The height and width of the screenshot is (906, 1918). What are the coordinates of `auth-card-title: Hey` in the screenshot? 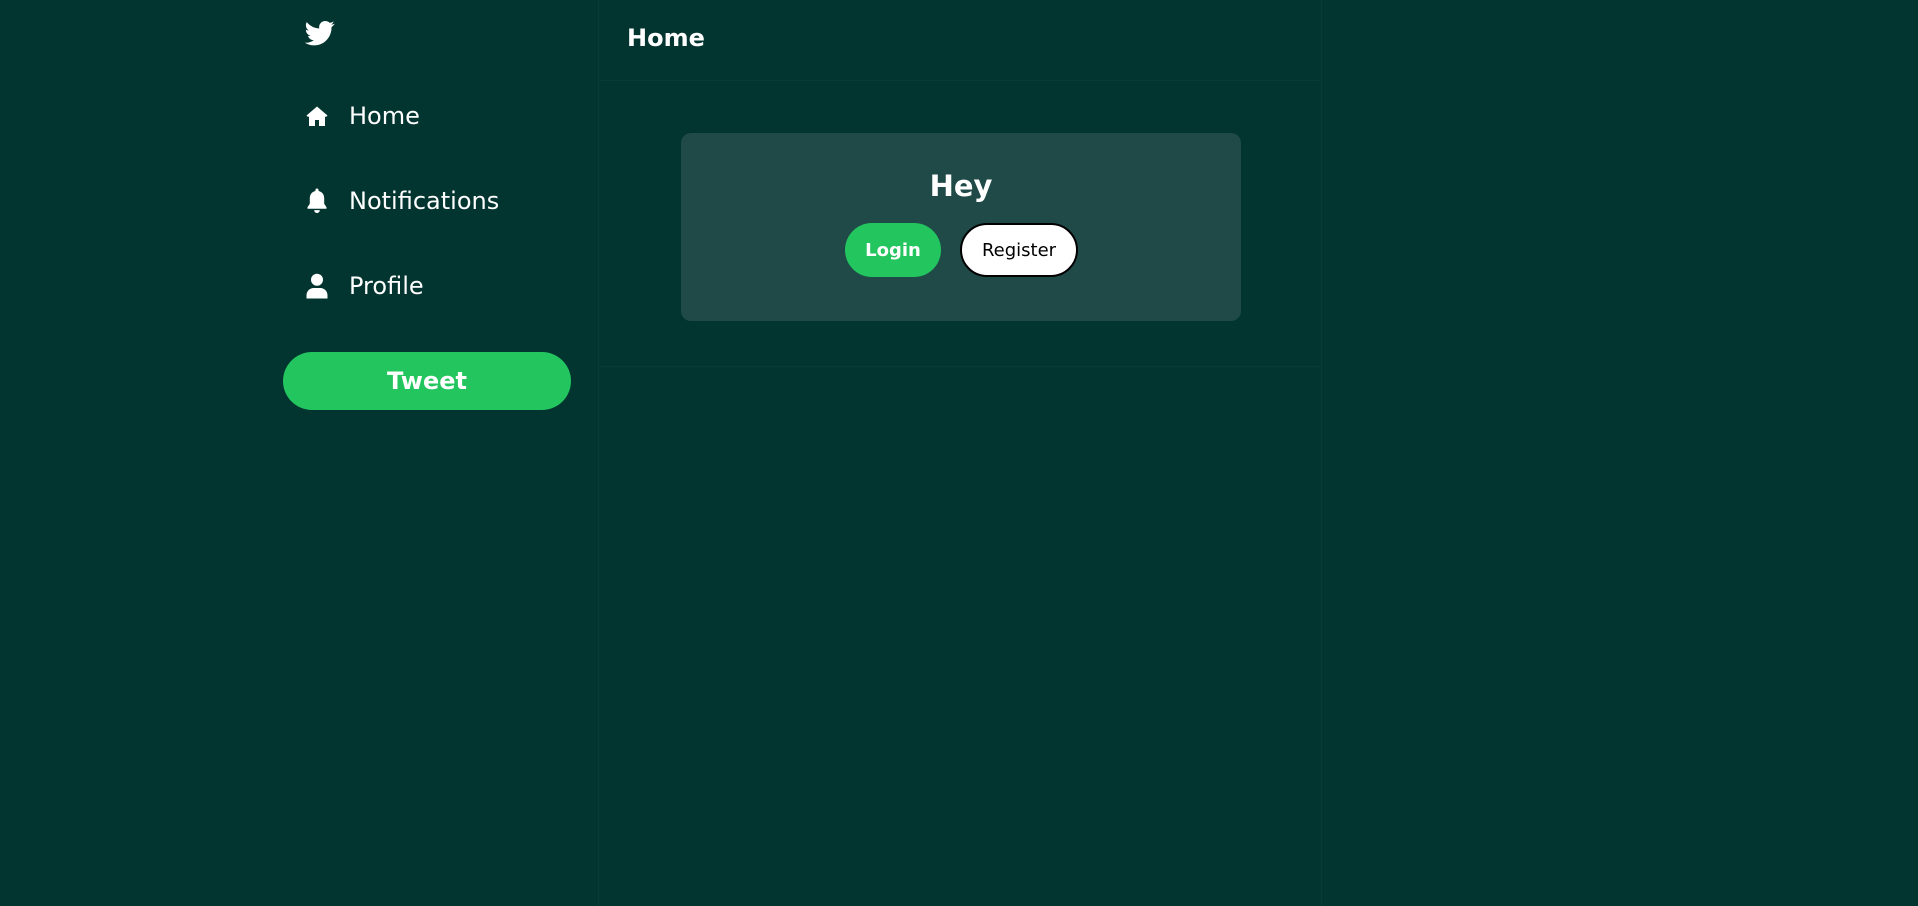 It's located at (961, 186).